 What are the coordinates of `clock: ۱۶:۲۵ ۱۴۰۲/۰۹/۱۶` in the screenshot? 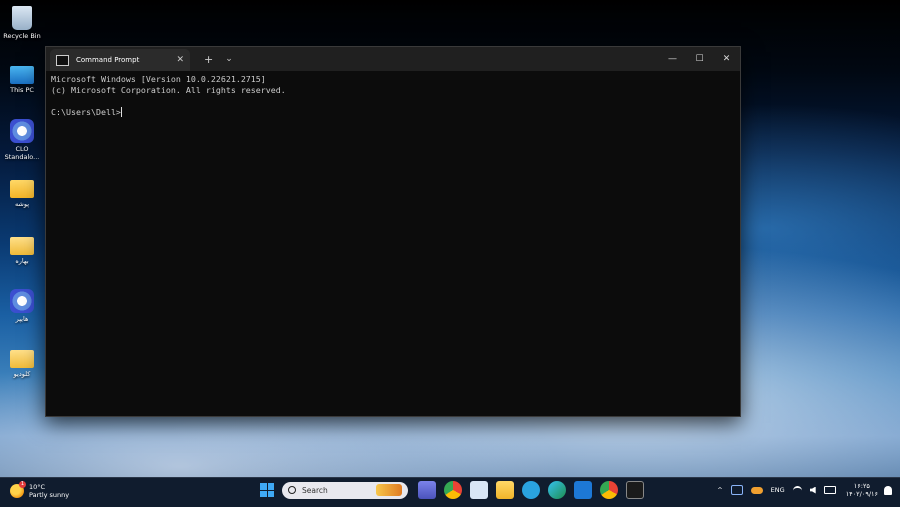 It's located at (862, 490).